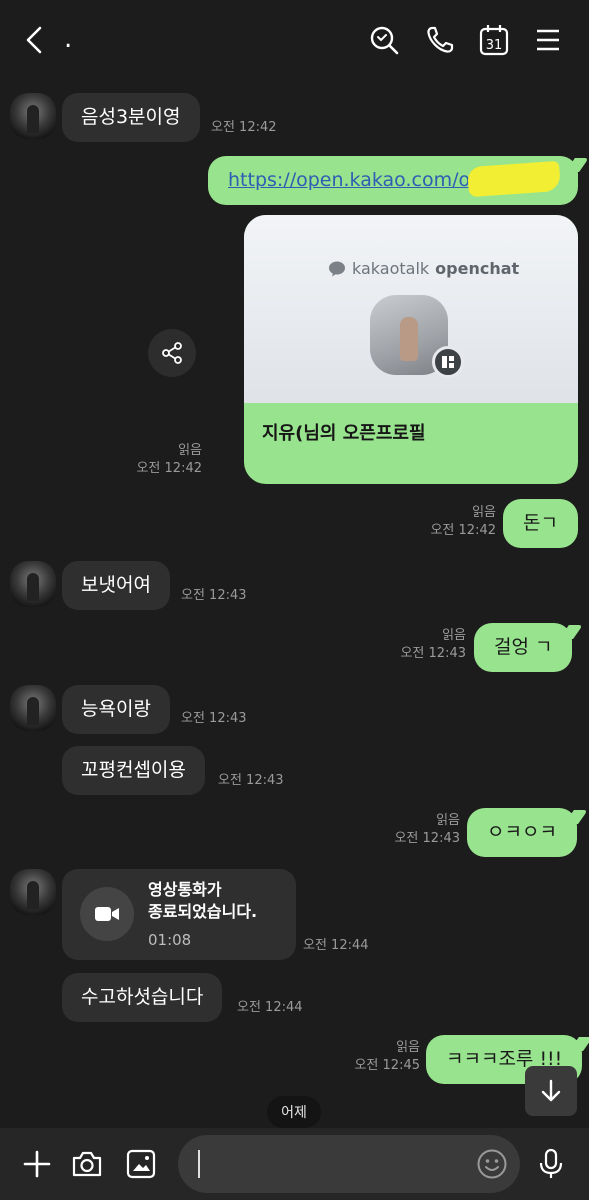 This screenshot has height=1200, width=589. Describe the element at coordinates (494, 45) in the screenshot. I see `calendar-day-label: 31` at that location.